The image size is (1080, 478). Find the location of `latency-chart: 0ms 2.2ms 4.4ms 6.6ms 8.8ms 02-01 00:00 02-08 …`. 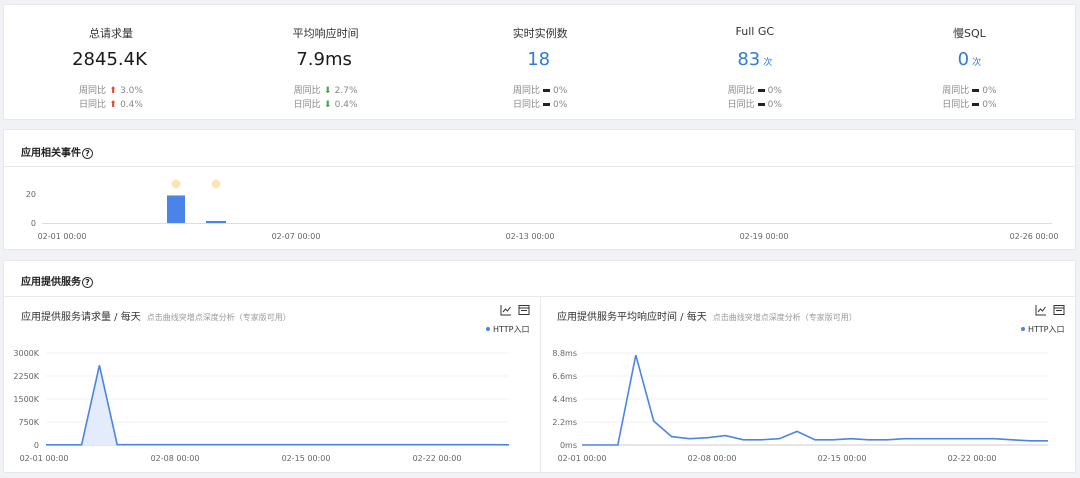

latency-chart: 0ms 2.2ms 4.4ms 6.6ms 8.8ms 02-01 00:00 02-08 … is located at coordinates (805, 401).